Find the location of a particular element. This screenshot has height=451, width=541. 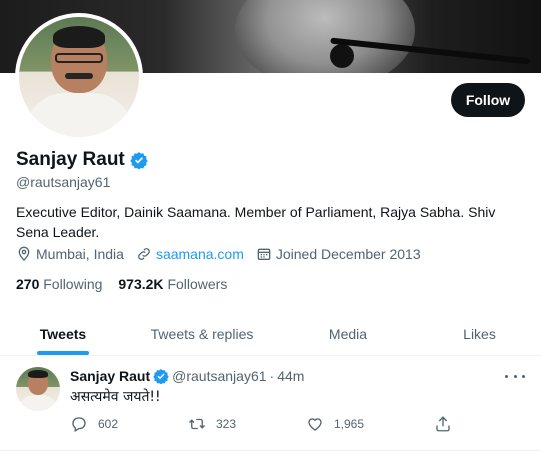

share-button is located at coordinates (448, 424).